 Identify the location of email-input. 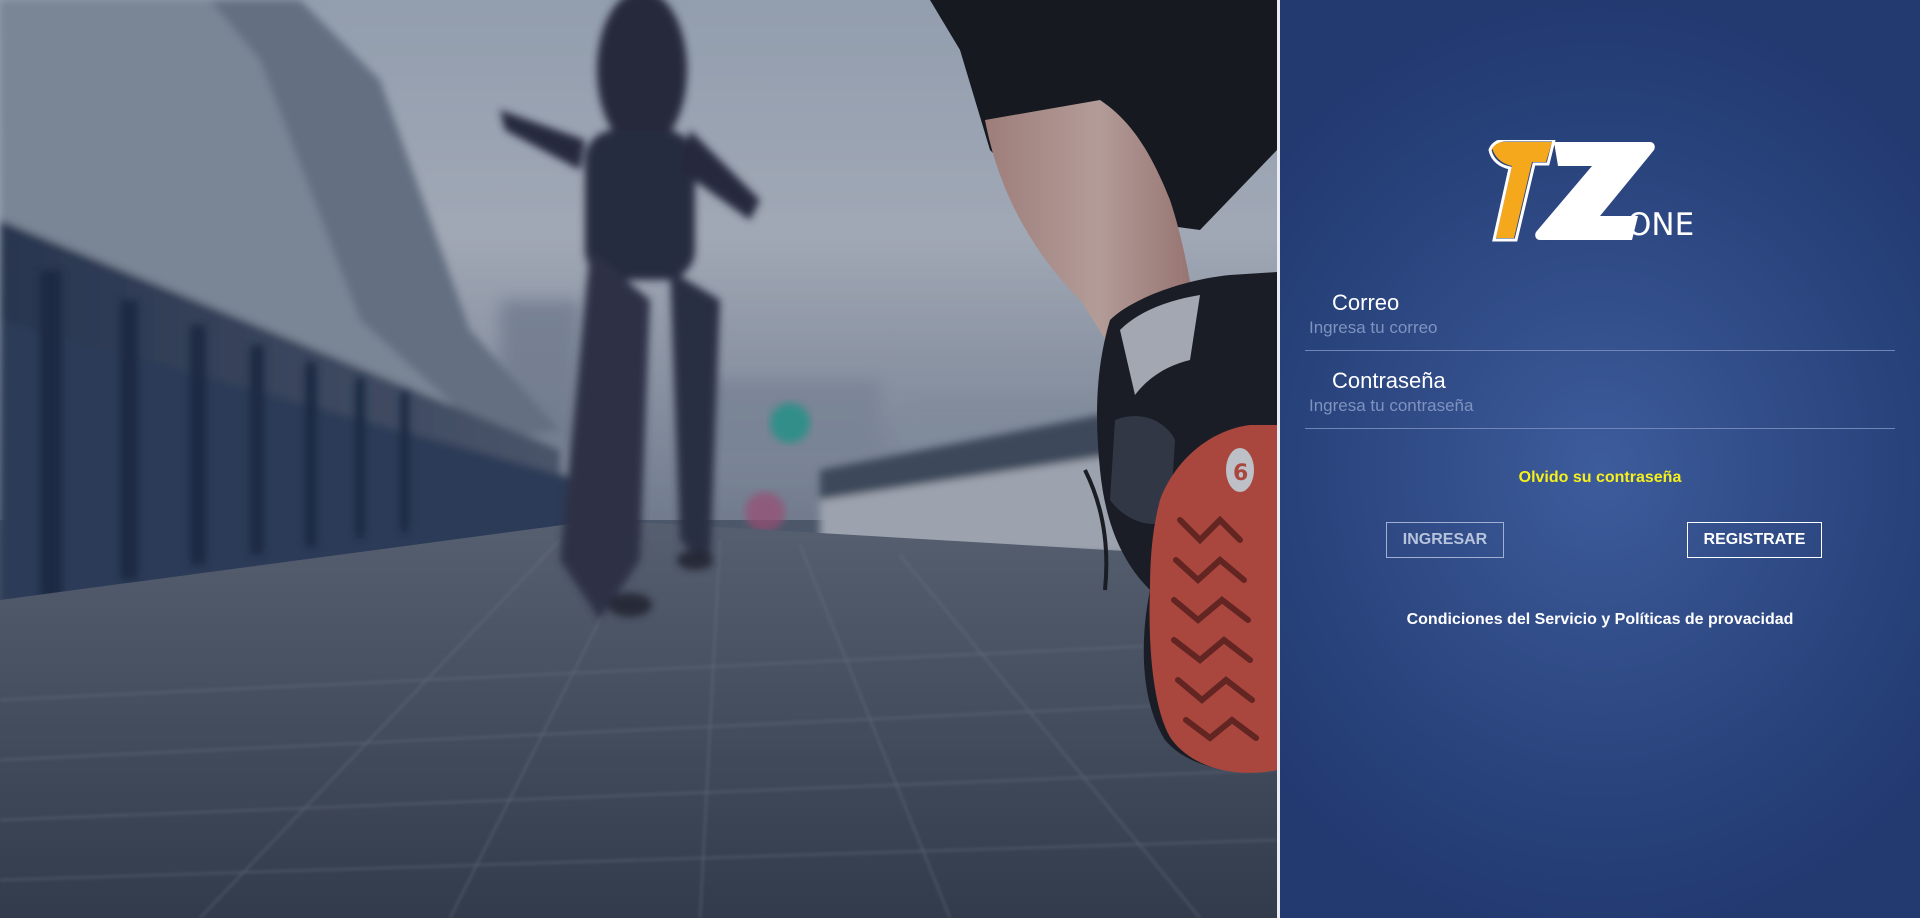
(1589, 328).